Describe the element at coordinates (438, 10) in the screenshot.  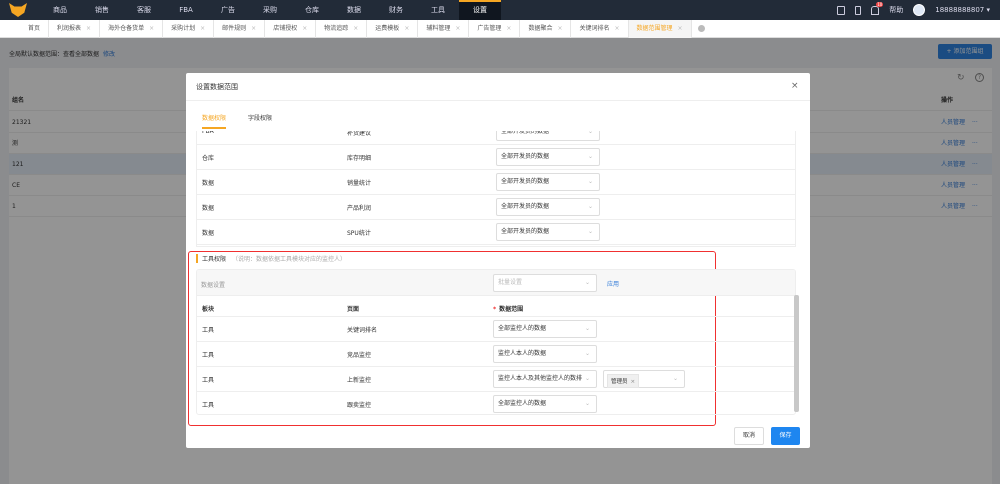
I see `nav-tools: 工具` at that location.